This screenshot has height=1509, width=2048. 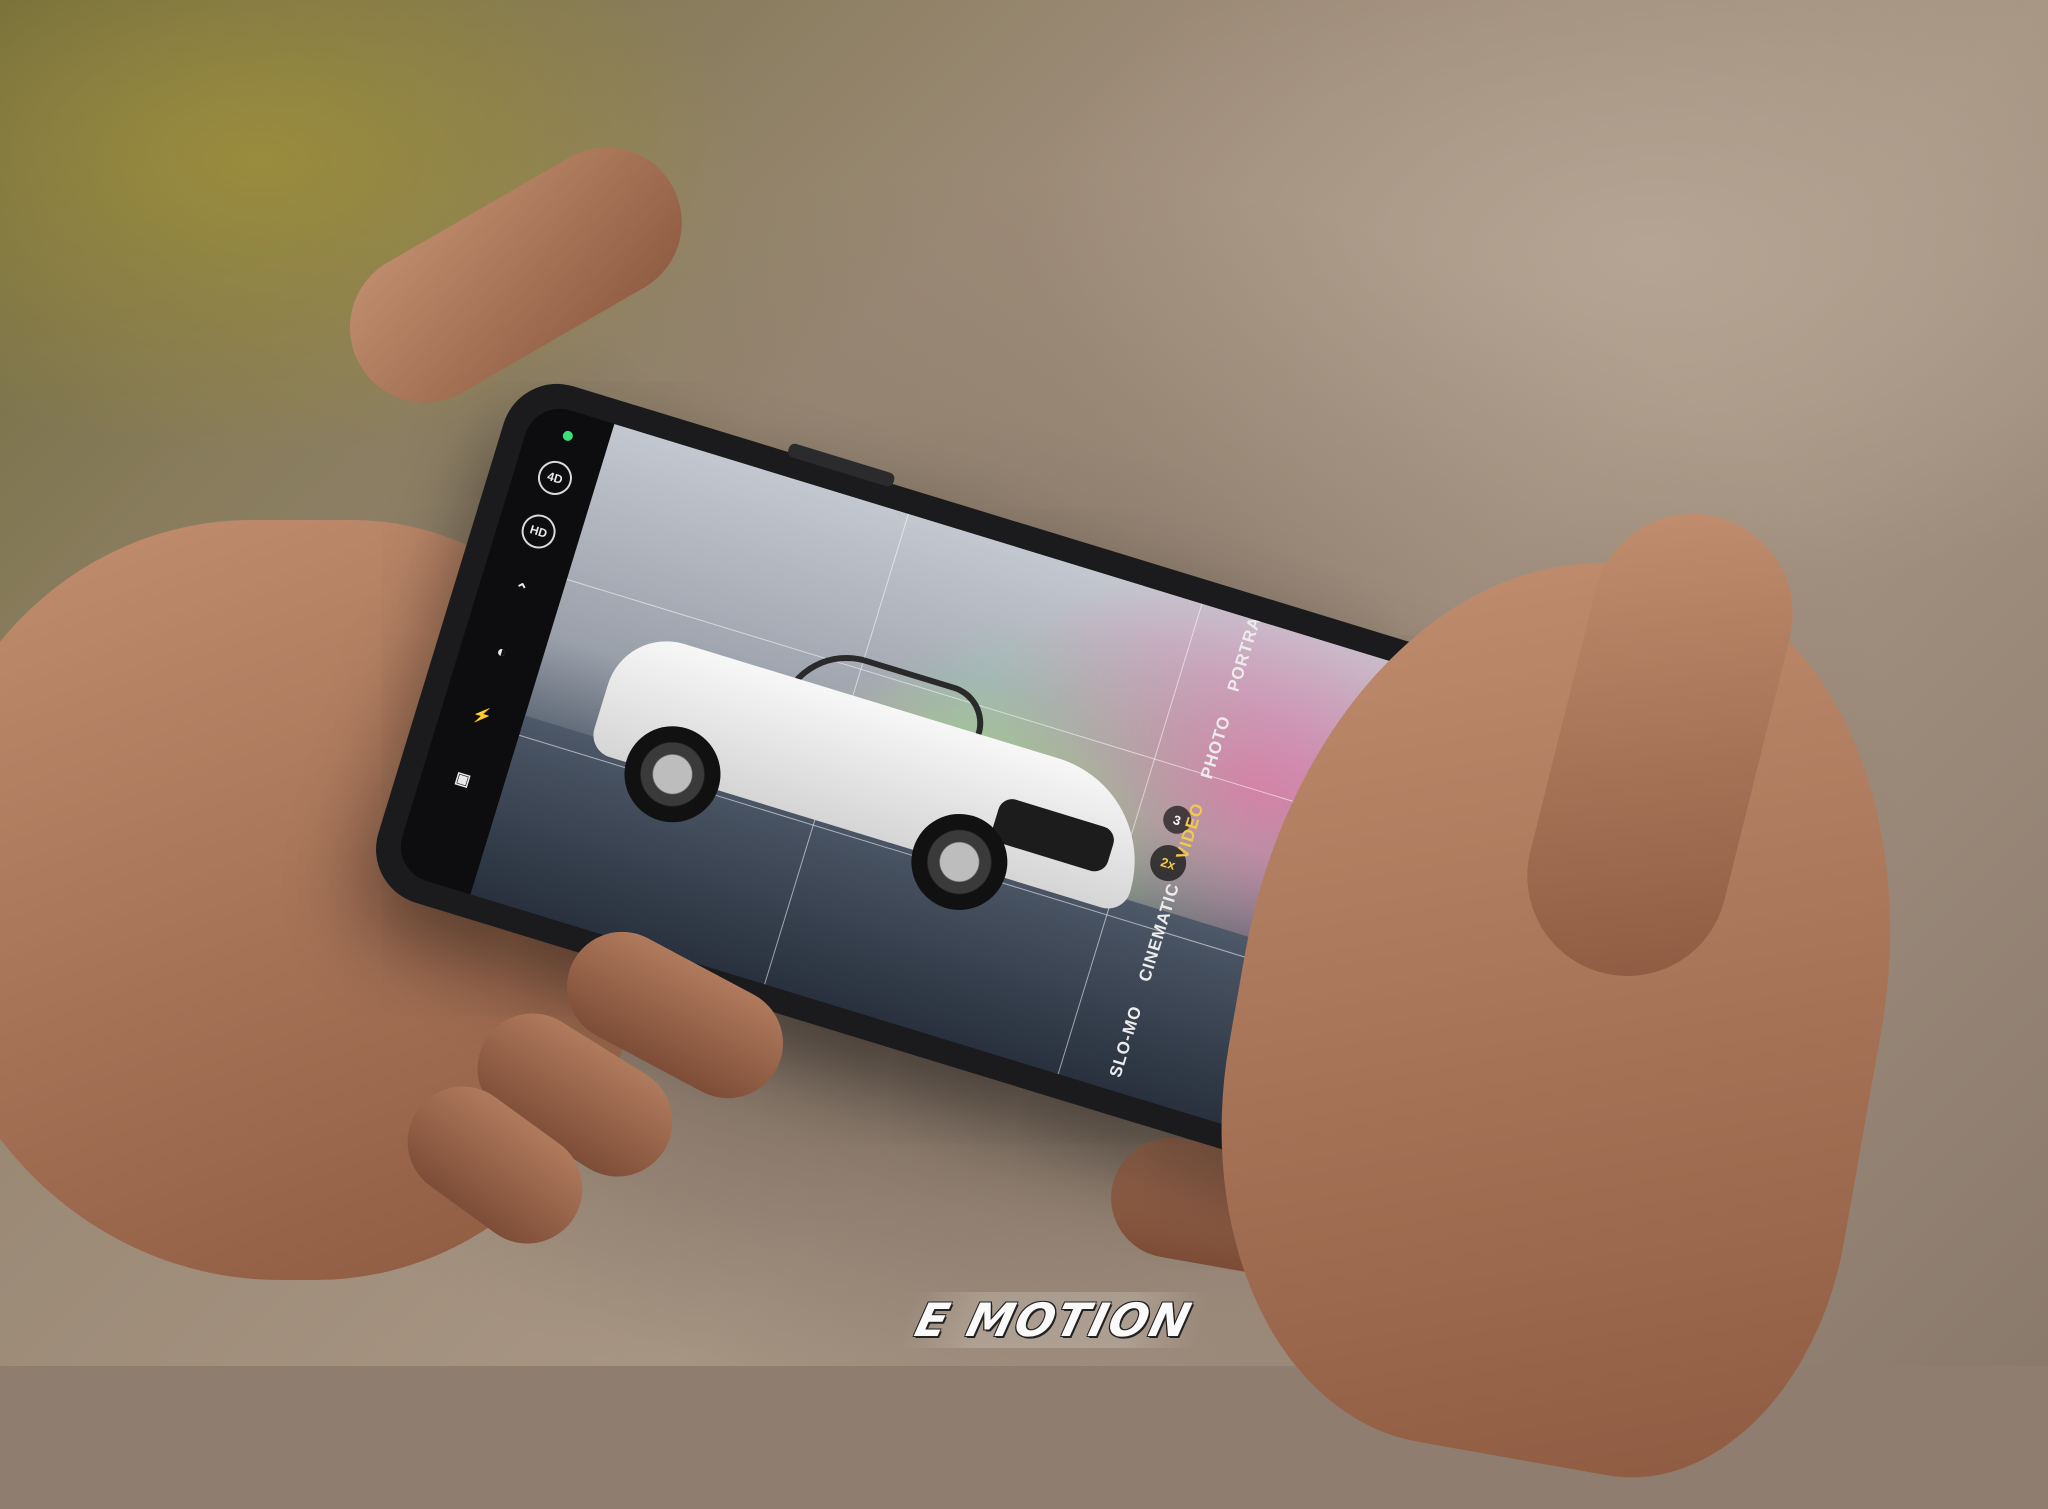 What do you see at coordinates (538, 531) in the screenshot?
I see `resolution-button: HD` at bounding box center [538, 531].